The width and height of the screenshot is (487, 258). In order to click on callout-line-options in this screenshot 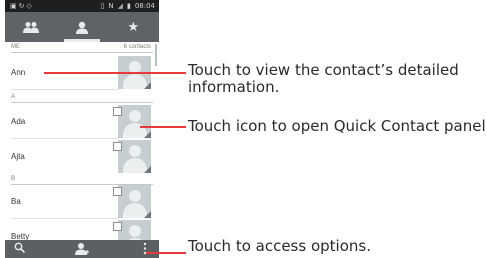, I will do `click(166, 253)`.